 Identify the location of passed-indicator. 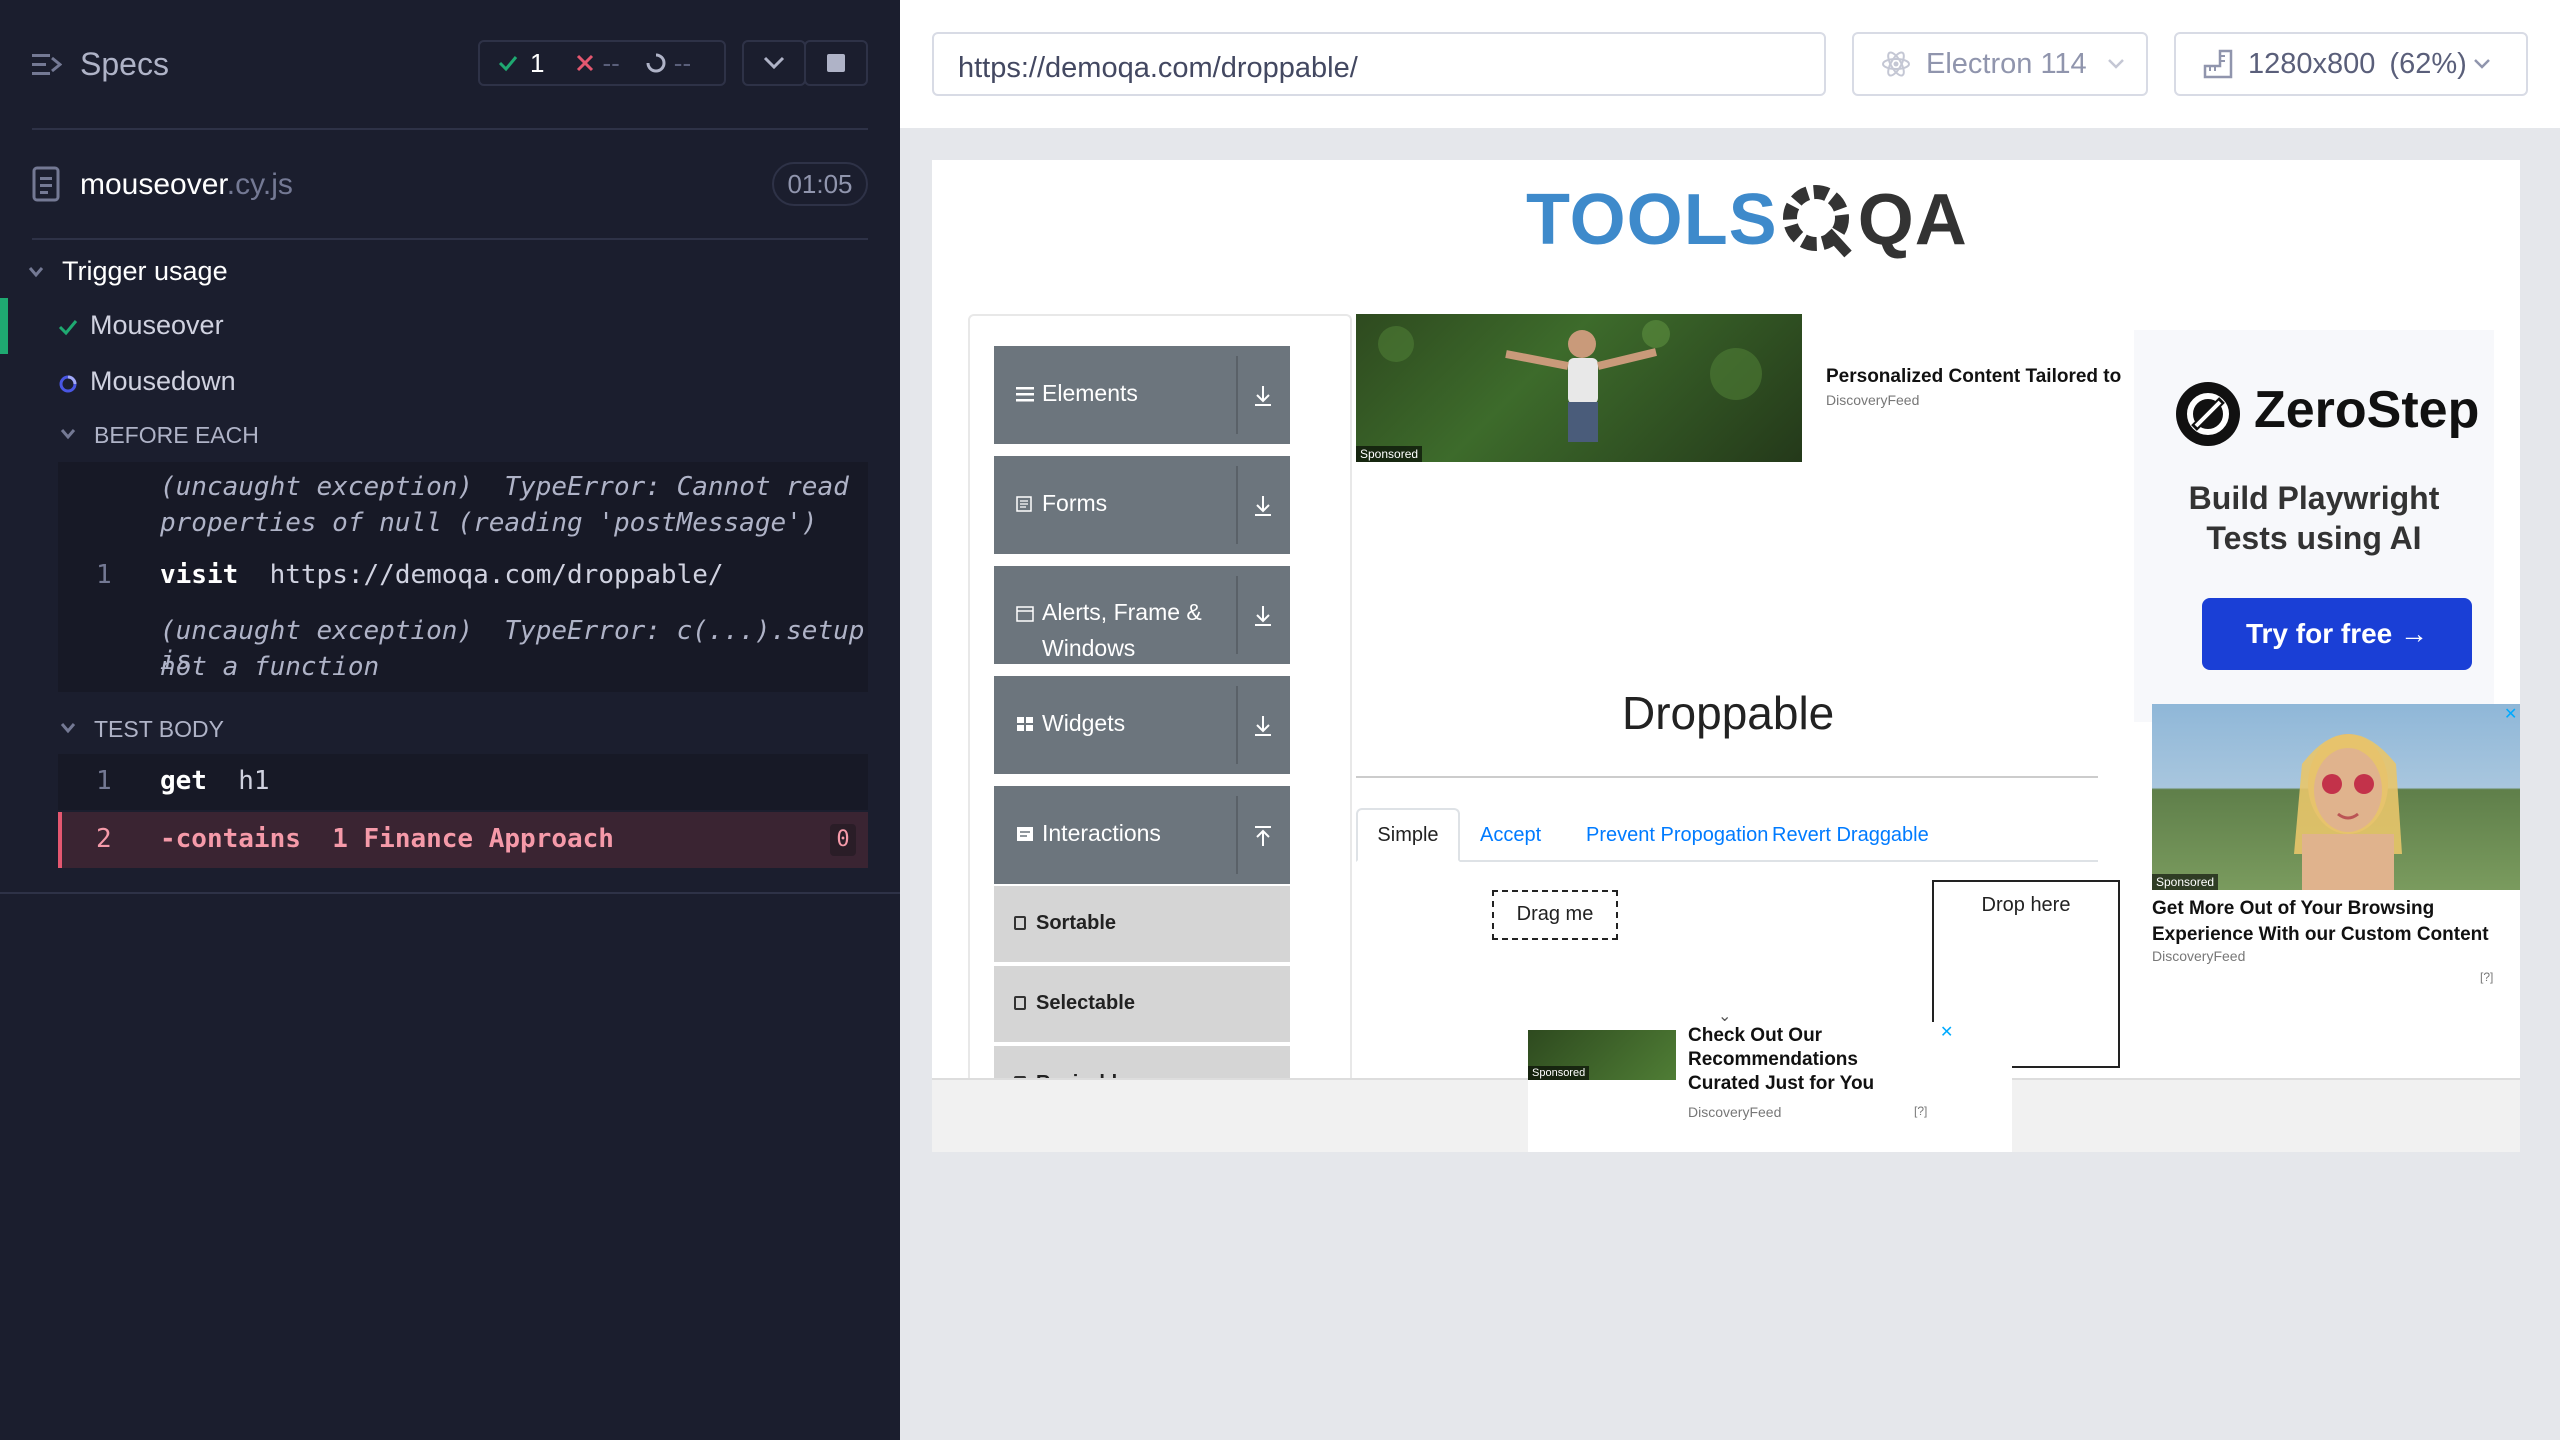
(4, 326).